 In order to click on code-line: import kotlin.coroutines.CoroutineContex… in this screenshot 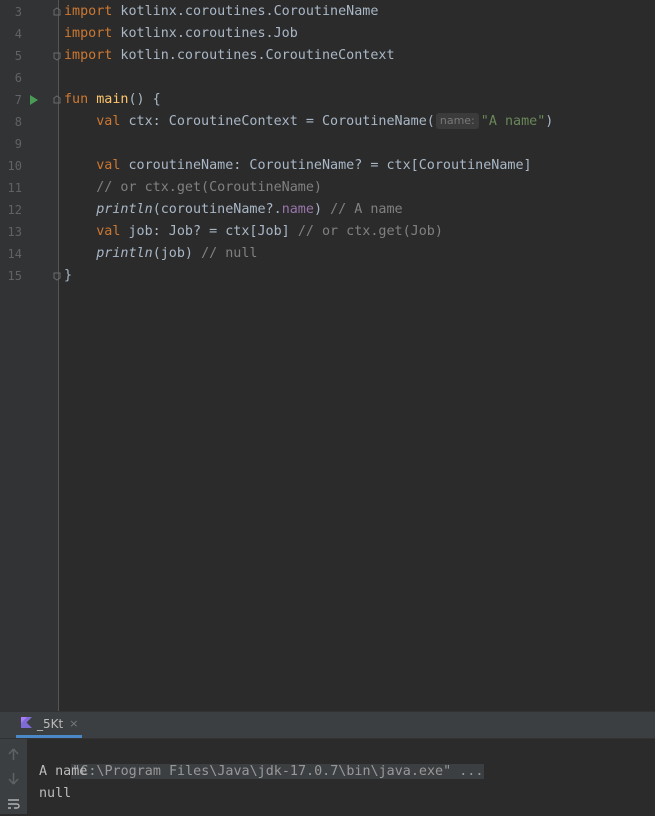, I will do `click(229, 56)`.